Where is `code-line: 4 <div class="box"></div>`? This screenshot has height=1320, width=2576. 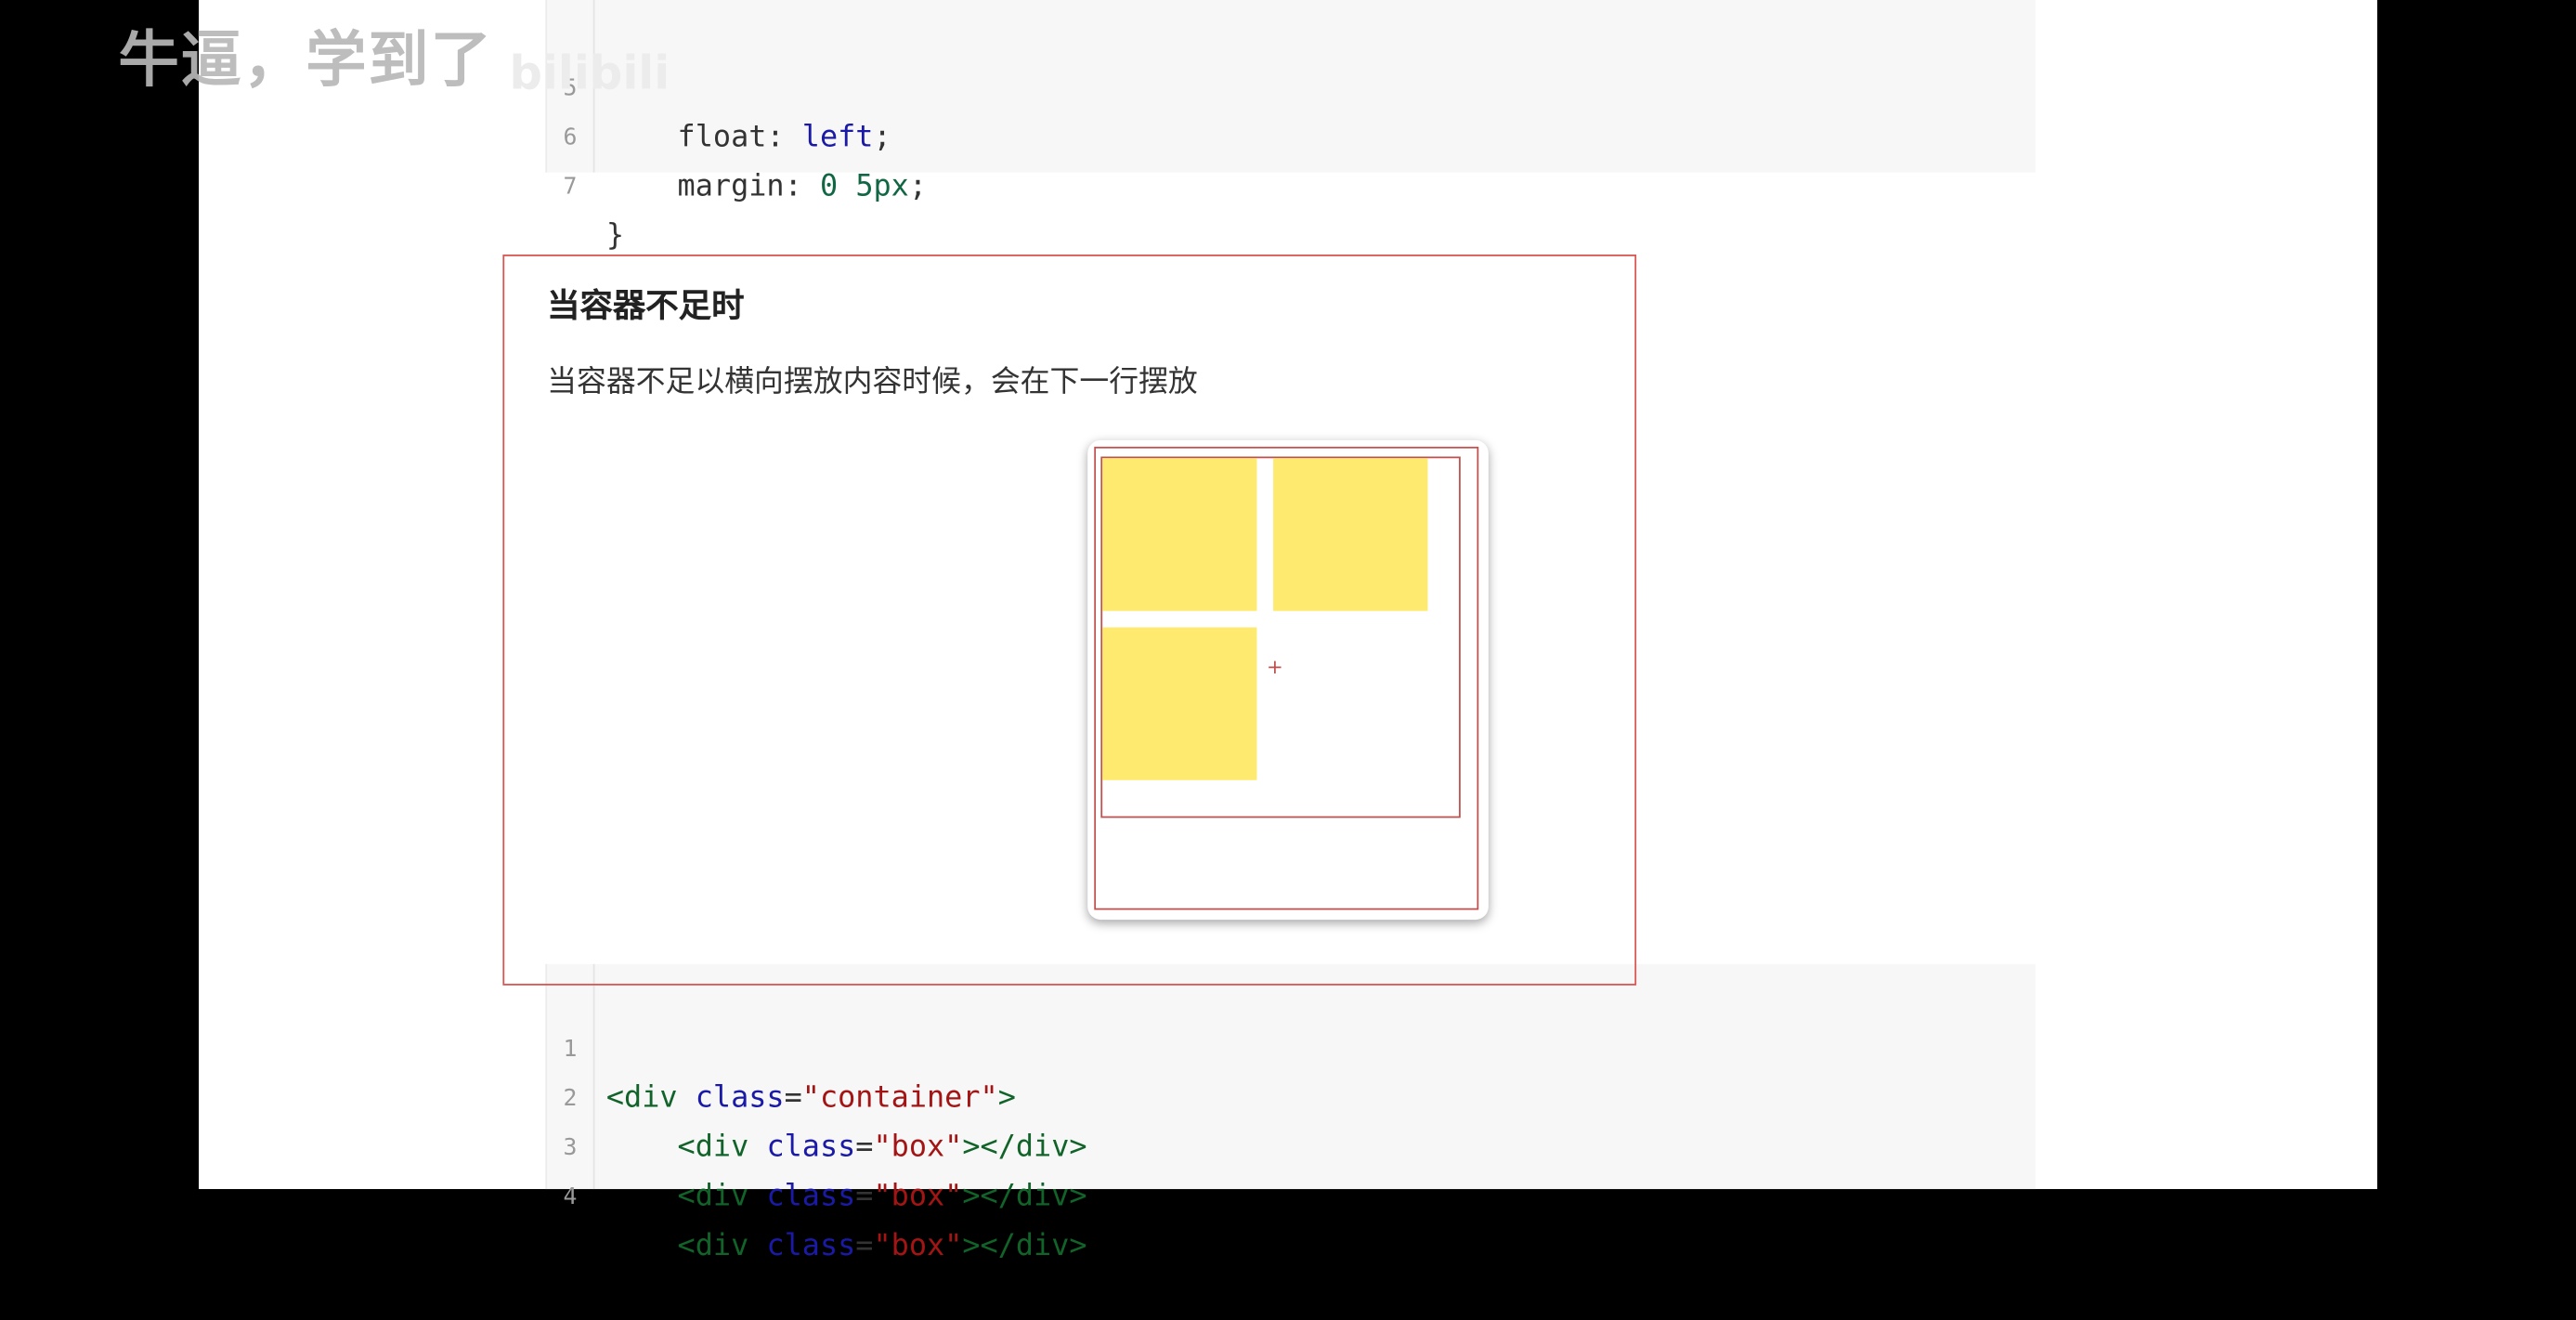 code-line: 4 <div class="box"></div> is located at coordinates (816, 1193).